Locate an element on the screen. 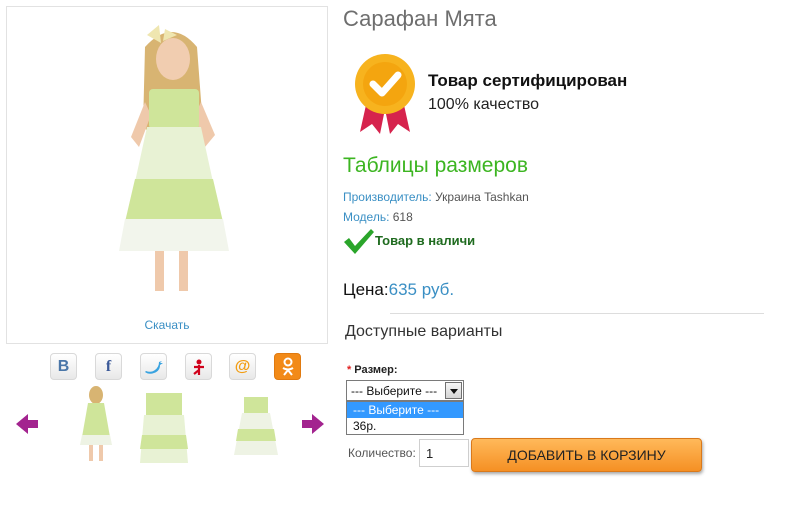 The width and height of the screenshot is (800, 520). at-glyph: @ is located at coordinates (242, 366).